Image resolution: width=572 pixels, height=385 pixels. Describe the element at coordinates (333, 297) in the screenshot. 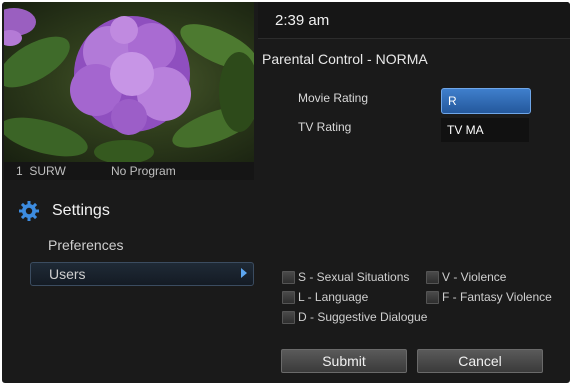

I see `checkbox-label: L - Language` at that location.